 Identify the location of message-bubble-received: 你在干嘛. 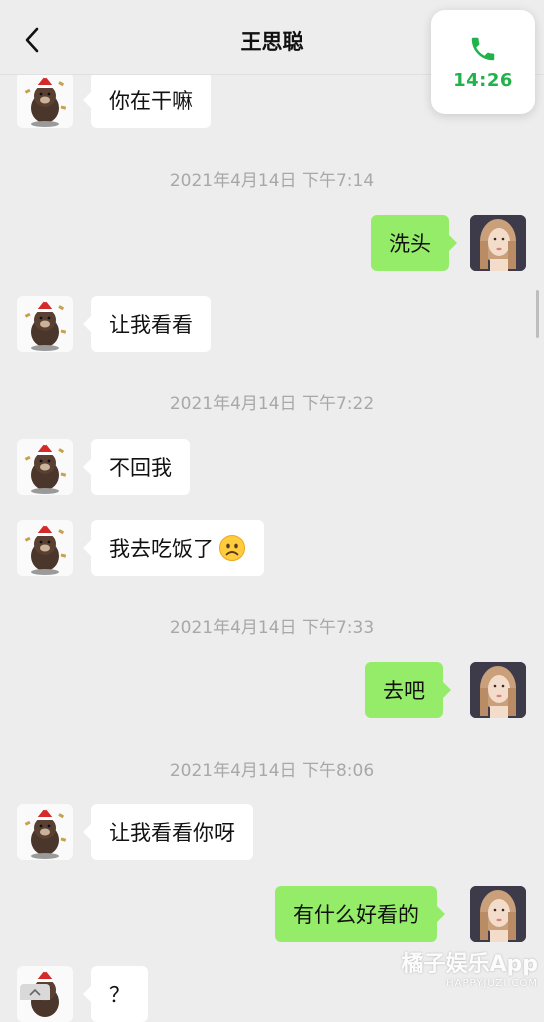
(147, 100).